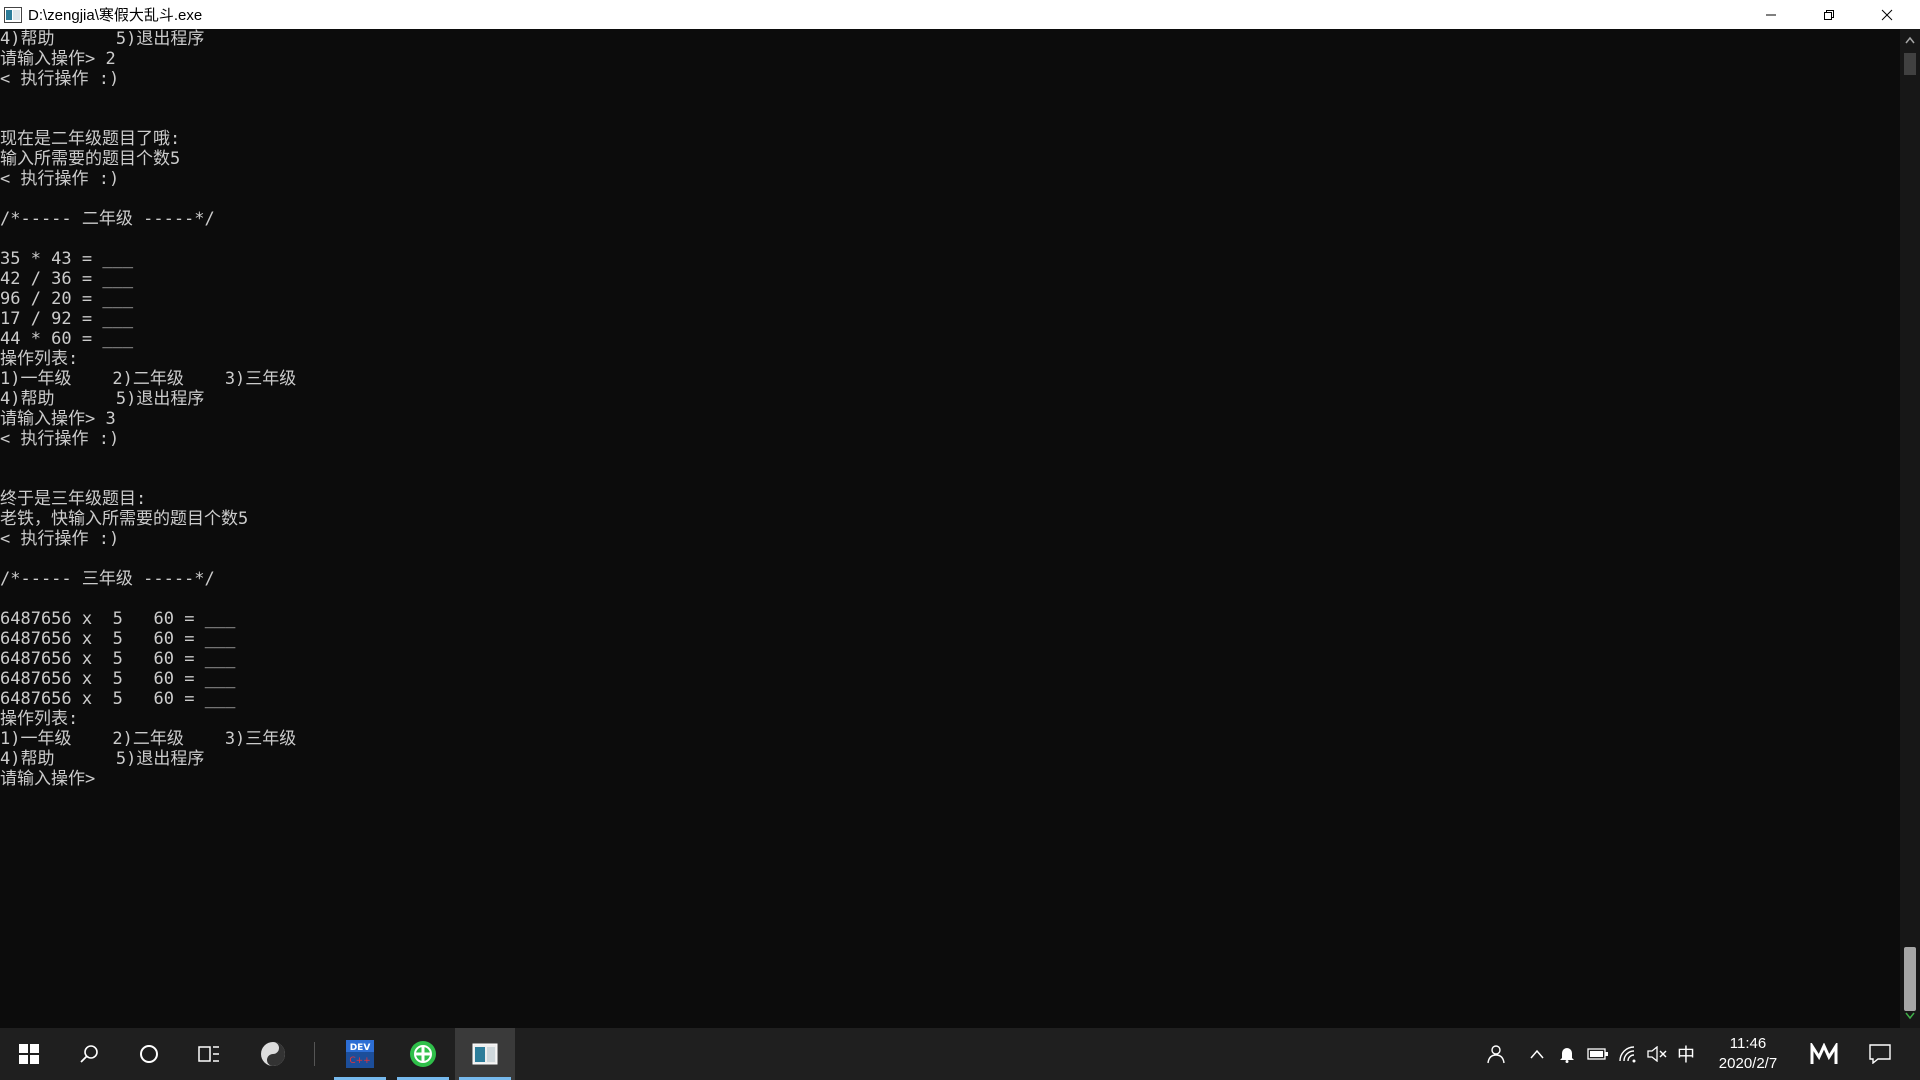 The image size is (1920, 1080). I want to click on scroll-track-marker, so click(1910, 64).